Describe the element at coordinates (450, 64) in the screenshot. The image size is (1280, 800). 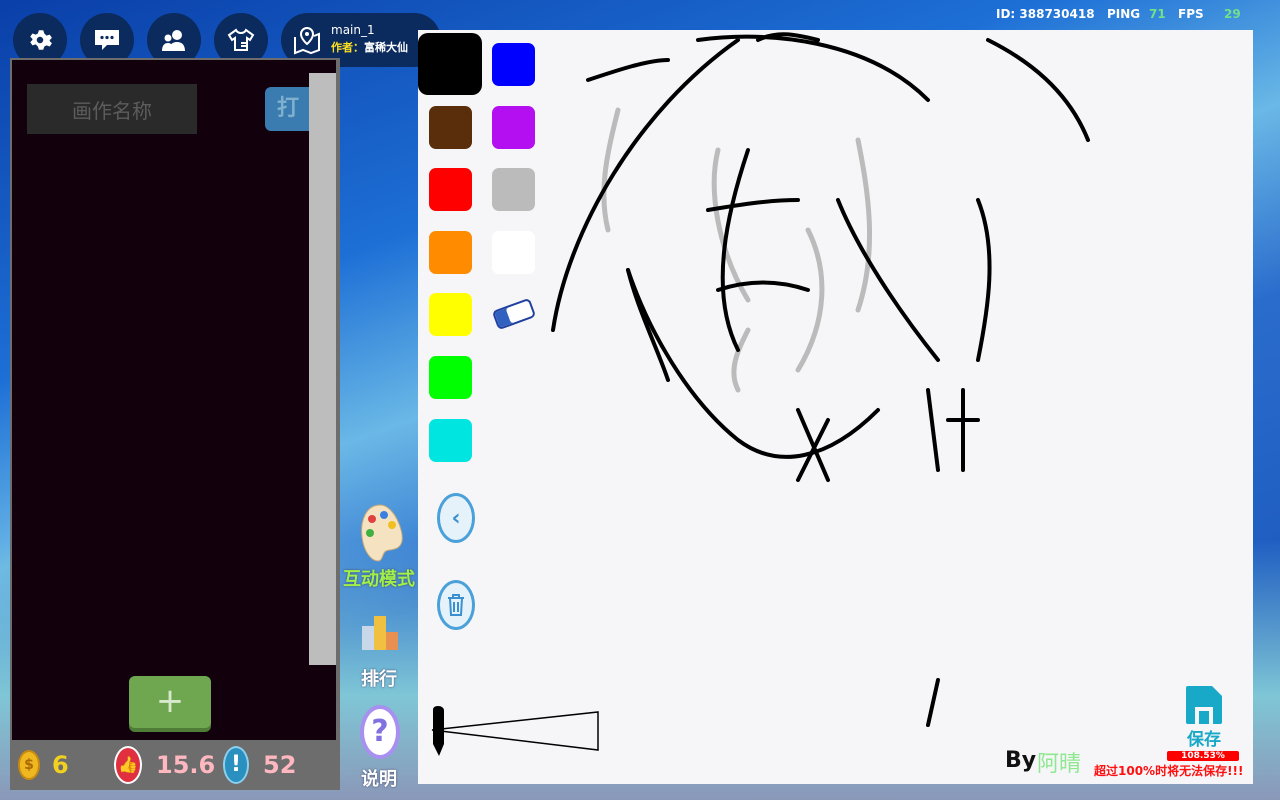
I see `color-swatch-black` at that location.